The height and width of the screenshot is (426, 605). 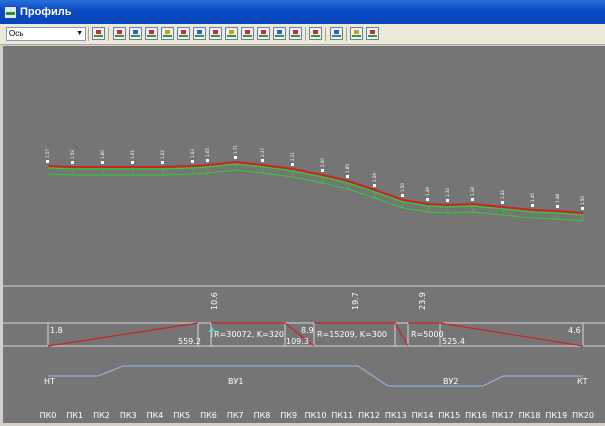 What do you see at coordinates (56, 330) in the screenshot?
I see `slope-left-value: 1.8` at bounding box center [56, 330].